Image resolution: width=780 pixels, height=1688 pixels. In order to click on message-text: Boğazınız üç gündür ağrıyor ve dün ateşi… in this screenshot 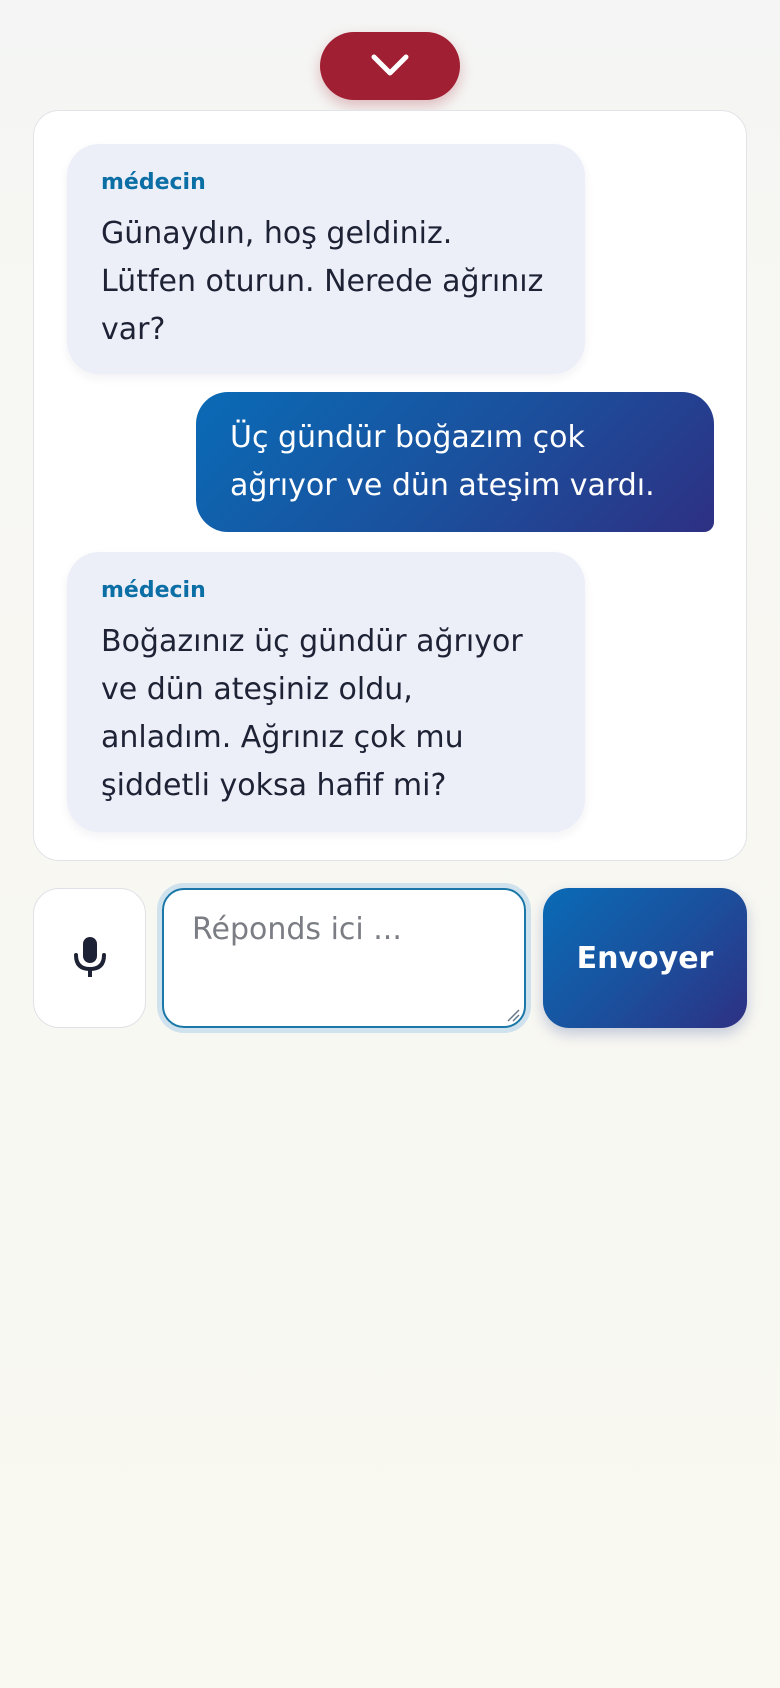, I will do `click(312, 713)`.